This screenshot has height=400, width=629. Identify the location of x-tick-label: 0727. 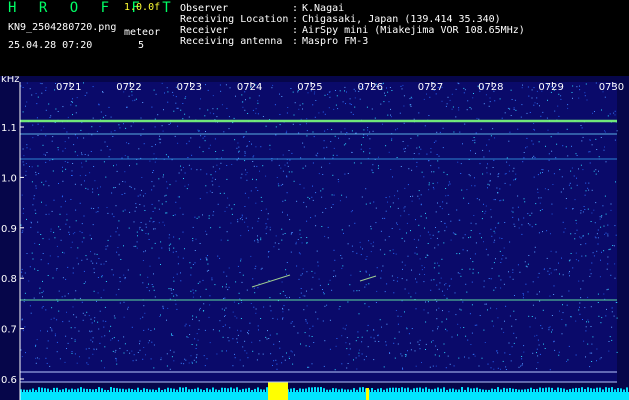
(430, 87).